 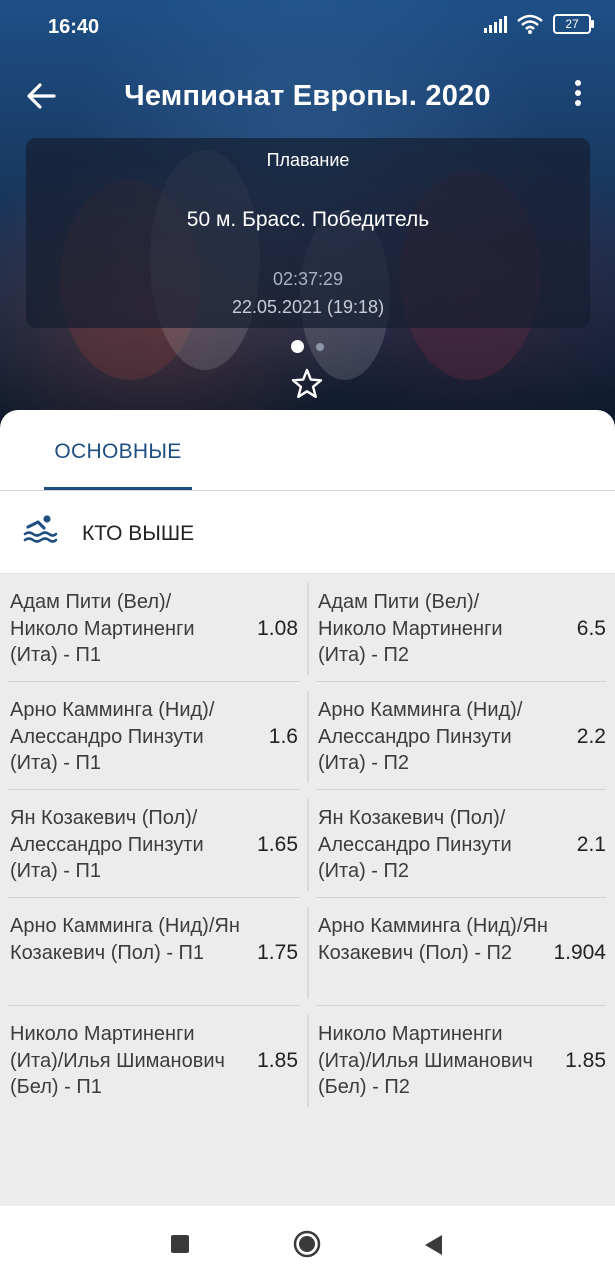 What do you see at coordinates (591, 628) in the screenshot?
I see `bet-odd: 6.5` at bounding box center [591, 628].